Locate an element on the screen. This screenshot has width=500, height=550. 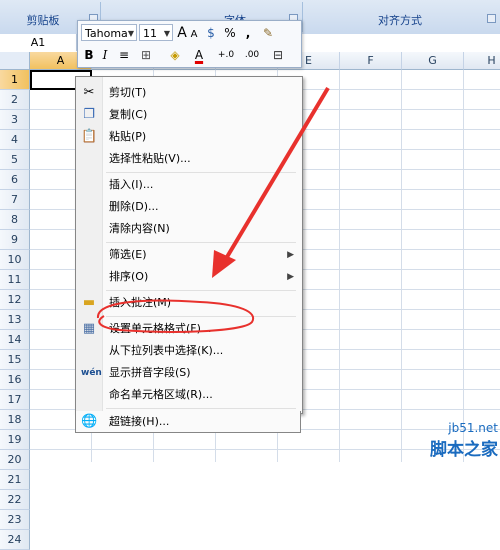
watermark-brand: 脚本之家 is located at coordinates (464, 450).